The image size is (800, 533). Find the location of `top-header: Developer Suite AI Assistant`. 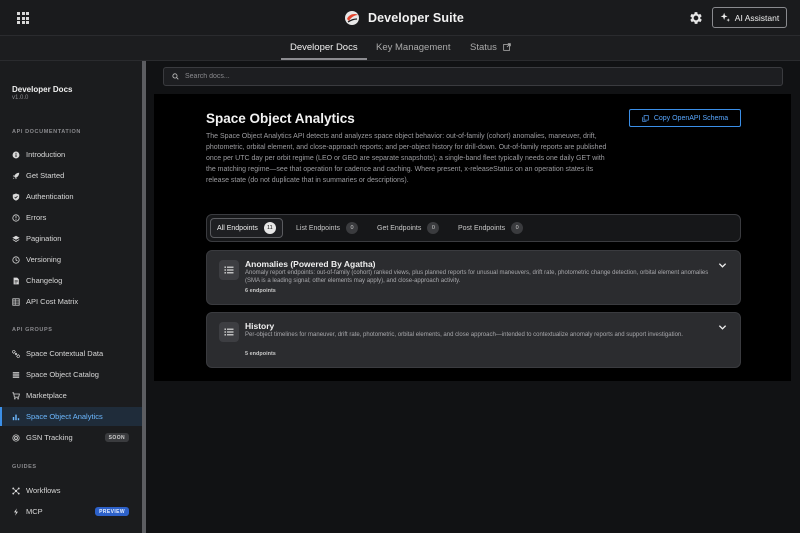

top-header: Developer Suite AI Assistant is located at coordinates (400, 18).